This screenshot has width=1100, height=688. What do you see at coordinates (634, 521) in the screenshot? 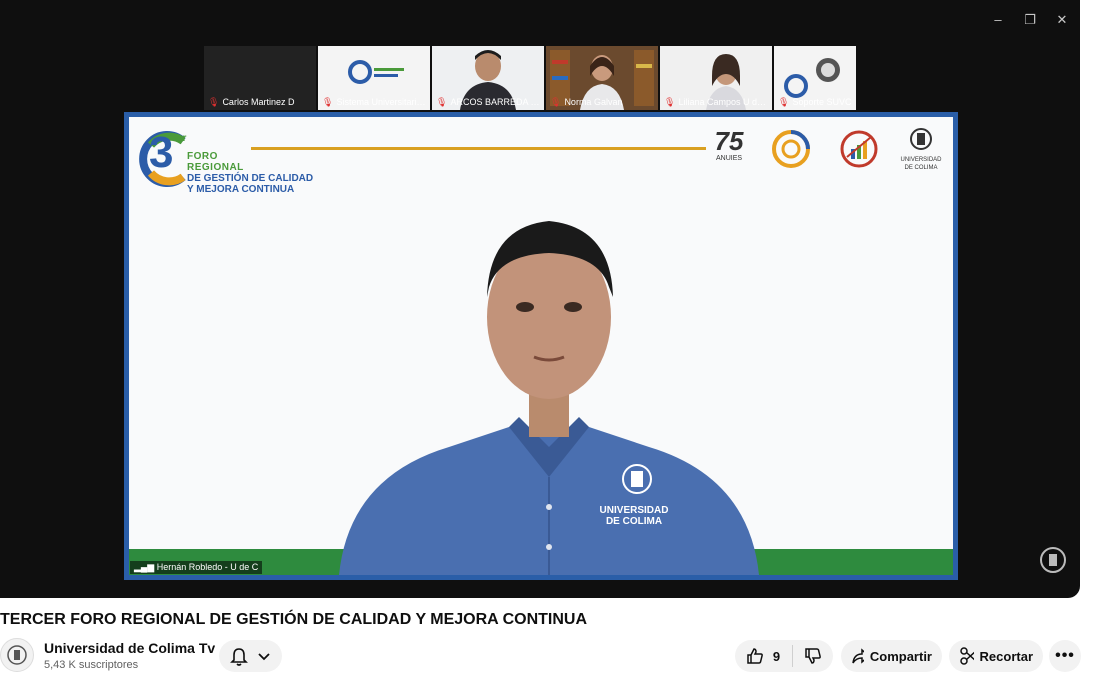
I see `shirt-text-2: DE COLIMA` at bounding box center [634, 521].